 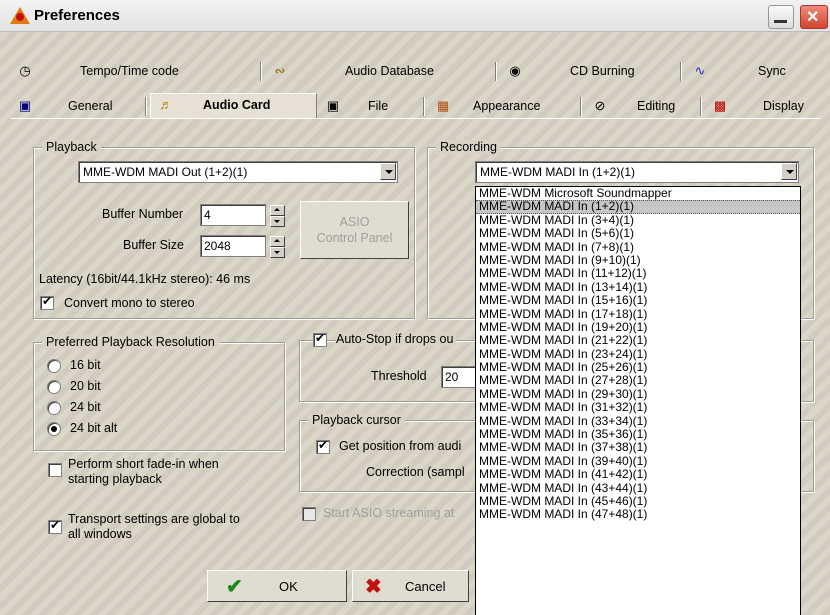 What do you see at coordinates (85, 365) in the screenshot?
I see `resolution-option-label: 16 bit` at bounding box center [85, 365].